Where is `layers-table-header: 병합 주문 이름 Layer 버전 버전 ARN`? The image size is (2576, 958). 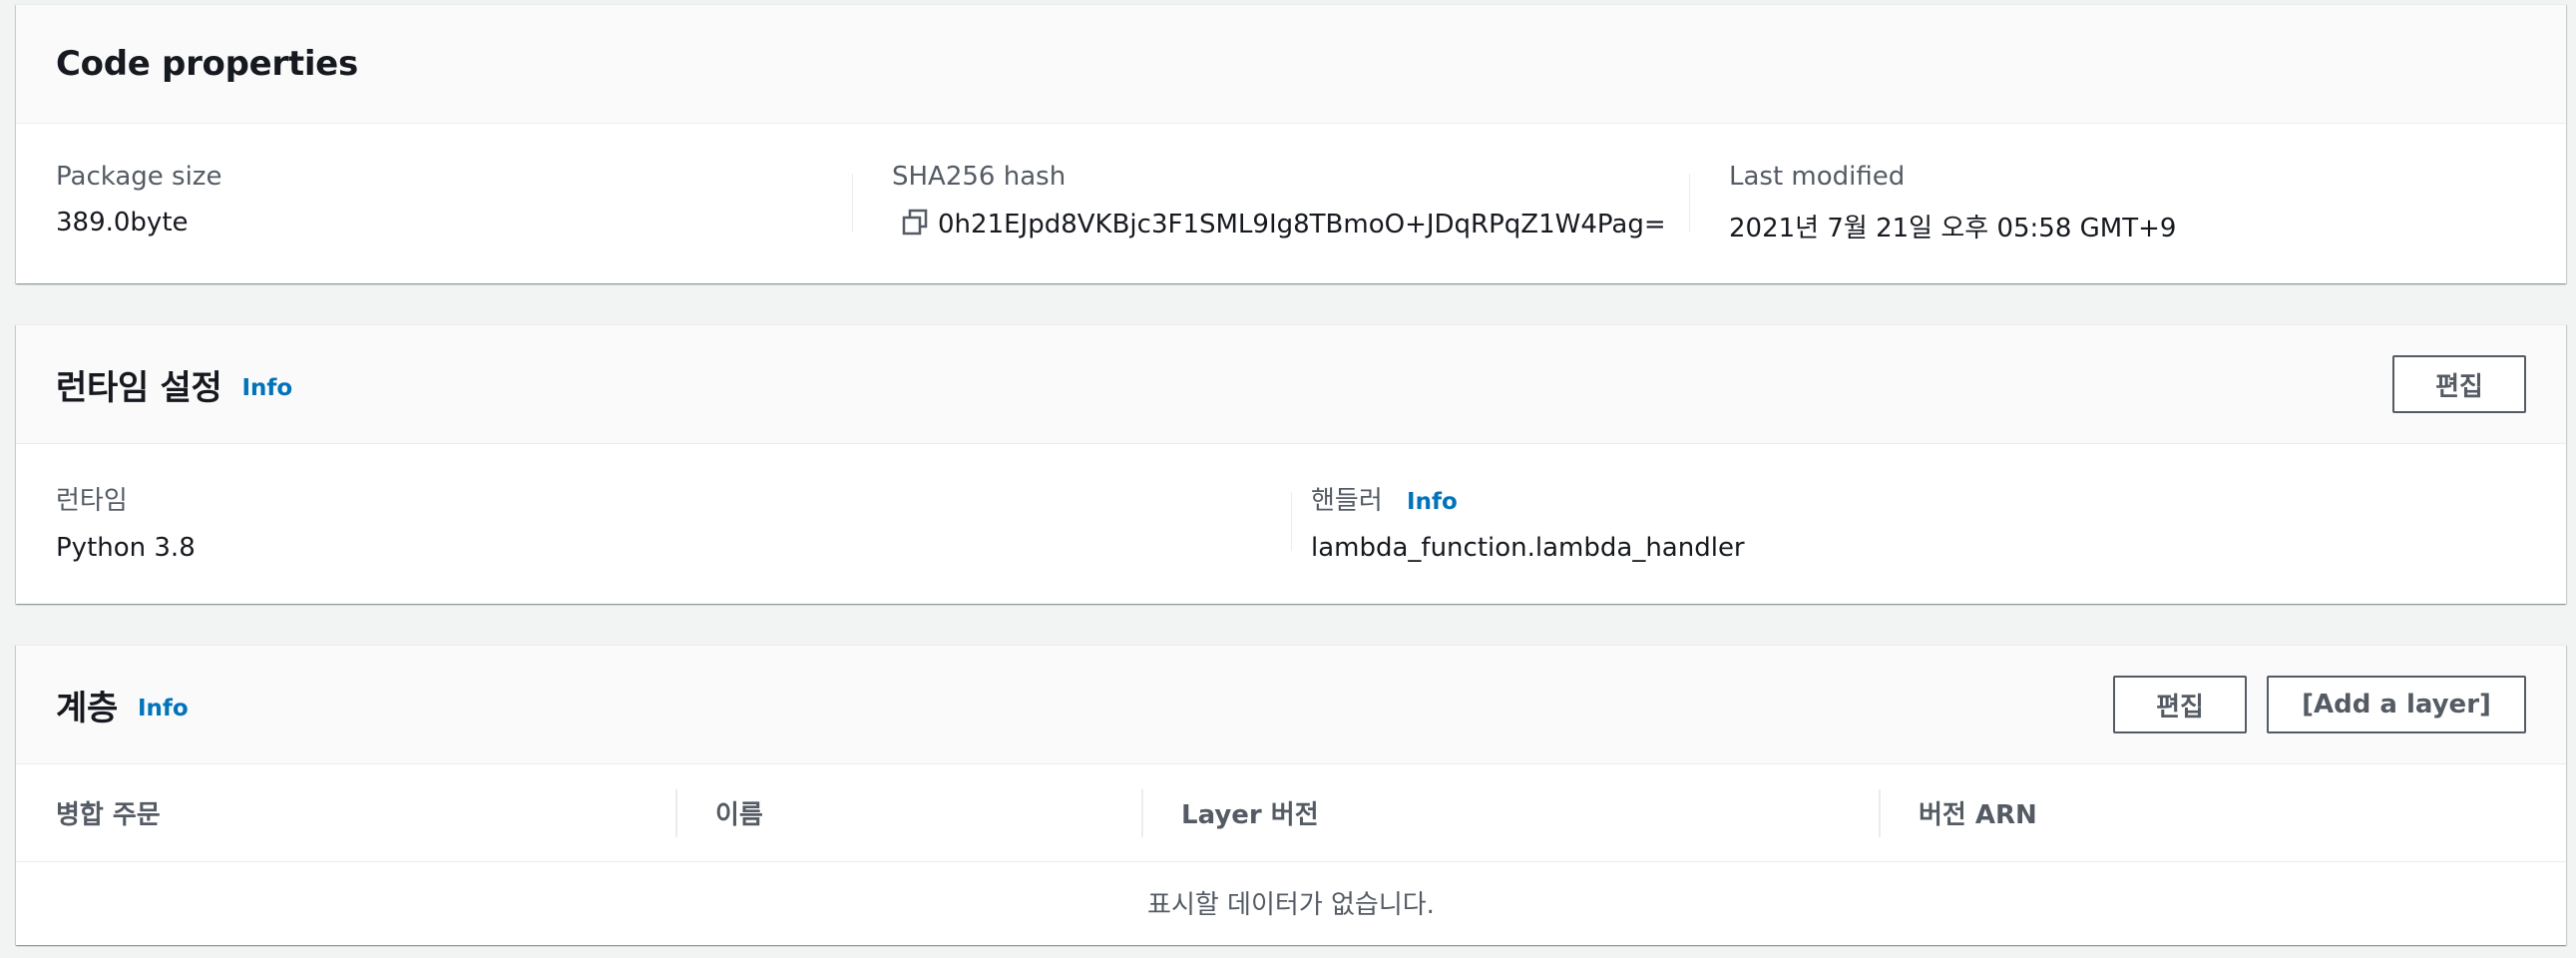 layers-table-header: 병합 주문 이름 Layer 버전 버전 ARN is located at coordinates (1291, 813).